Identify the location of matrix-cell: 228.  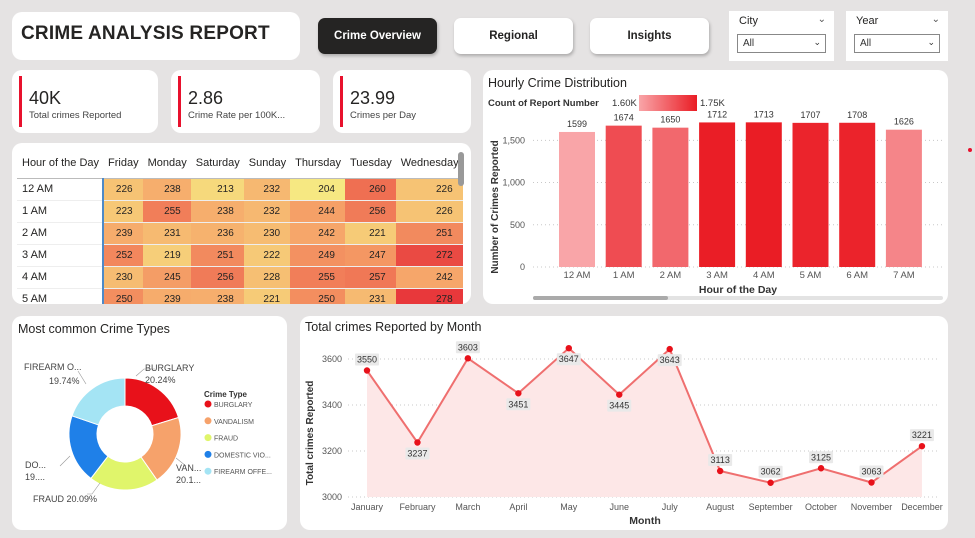
(267, 277).